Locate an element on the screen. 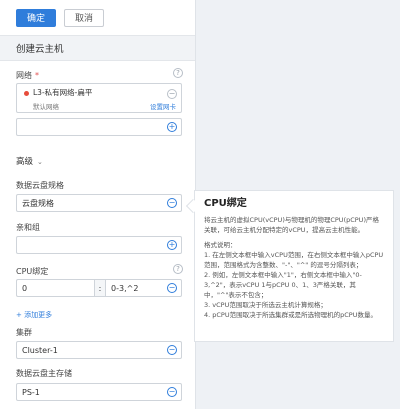  network-label: 网络 * is located at coordinates (27, 75).